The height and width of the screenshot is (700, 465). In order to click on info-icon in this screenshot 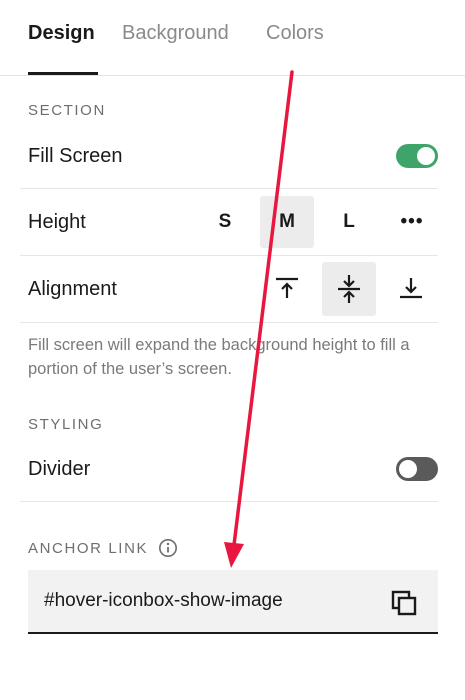, I will do `click(168, 548)`.